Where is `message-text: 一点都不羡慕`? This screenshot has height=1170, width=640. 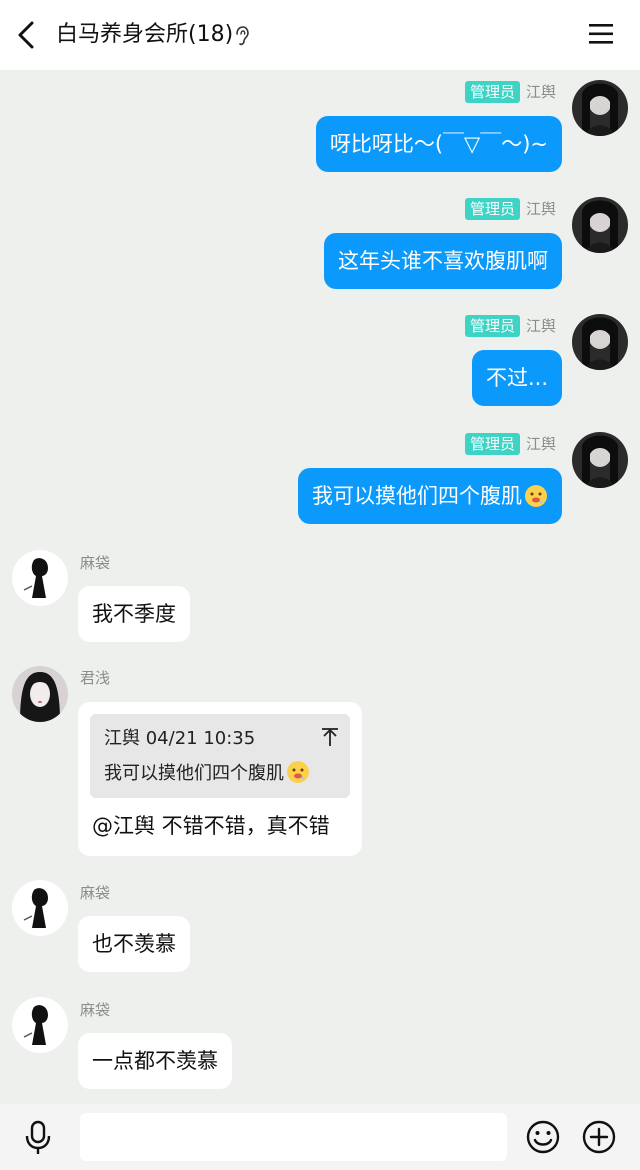
message-text: 一点都不羡慕 is located at coordinates (155, 1061).